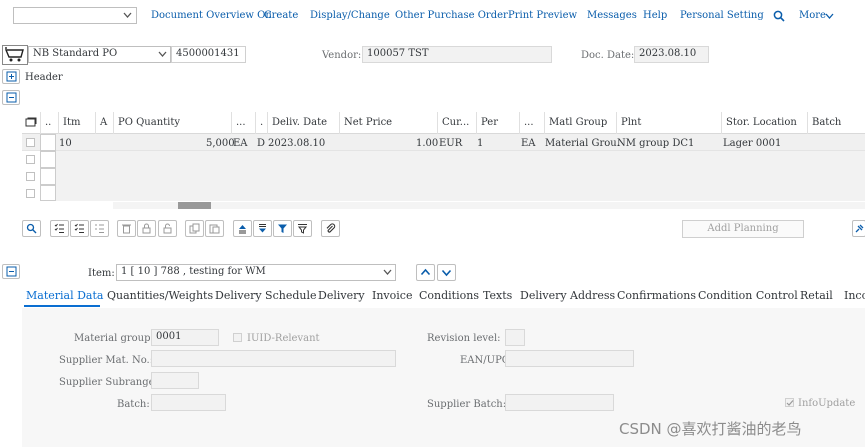  Describe the element at coordinates (829, 16) in the screenshot. I see `chevron-down-icon` at that location.